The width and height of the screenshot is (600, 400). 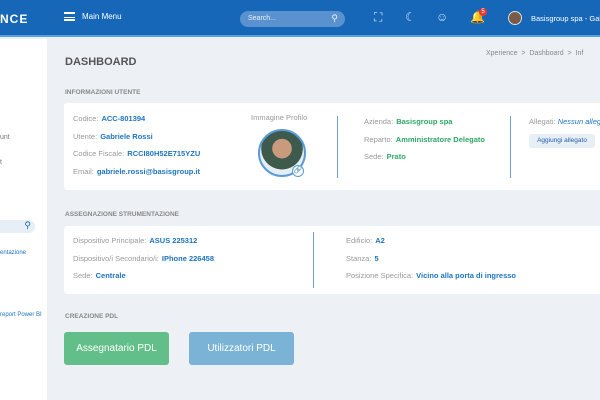 I want to click on assegnatario-pdl-button: Assegnatario PDL, so click(x=116, y=348).